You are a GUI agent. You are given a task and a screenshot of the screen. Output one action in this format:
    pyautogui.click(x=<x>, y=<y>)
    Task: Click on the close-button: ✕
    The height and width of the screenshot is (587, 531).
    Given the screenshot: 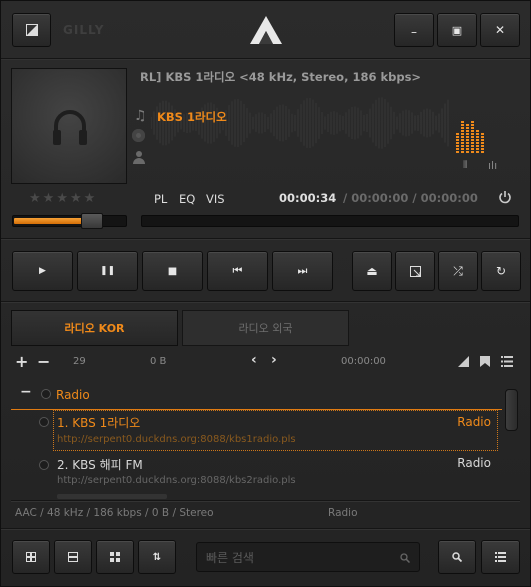 What is the action you would take?
    pyautogui.click(x=500, y=30)
    